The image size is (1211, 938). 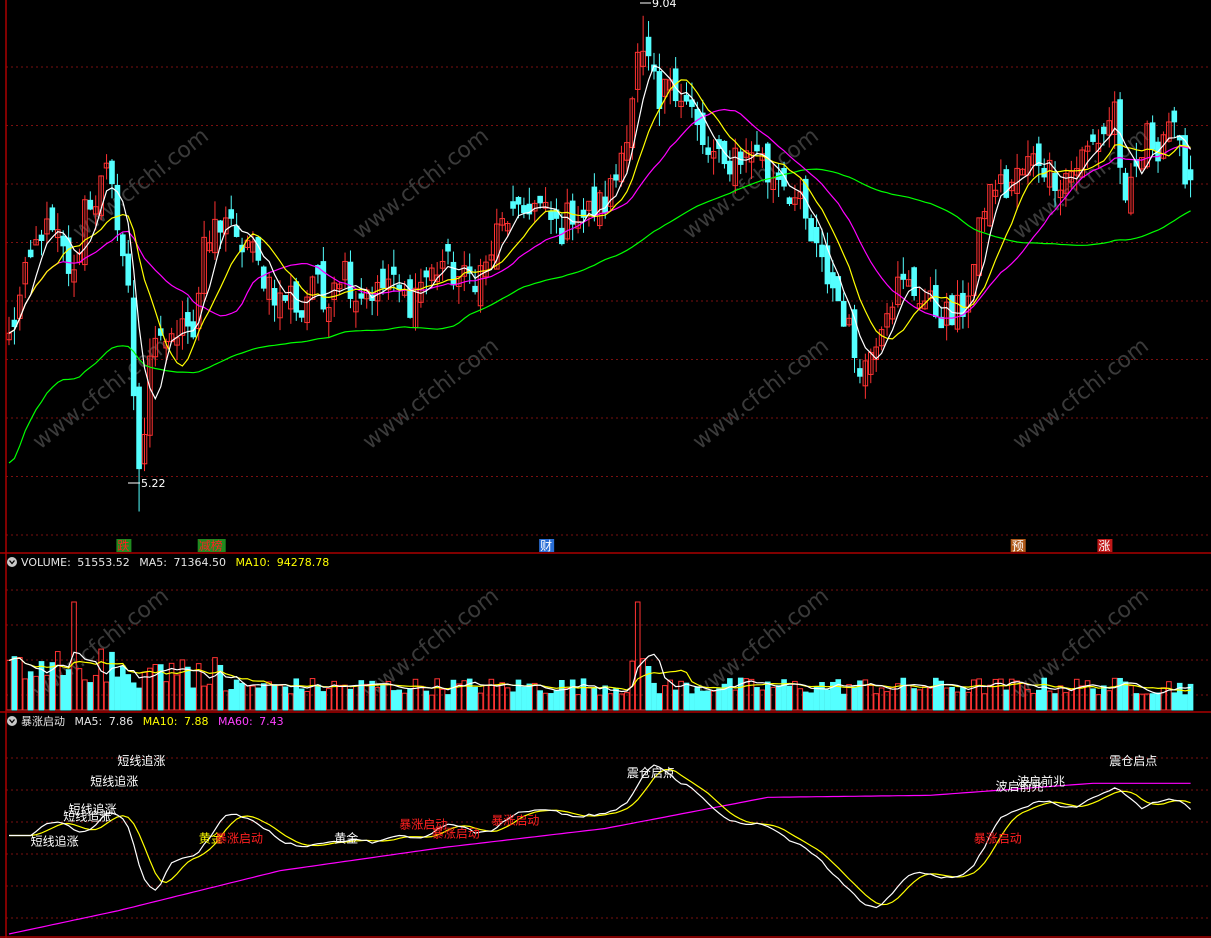 What do you see at coordinates (89, 721) in the screenshot?
I see `indicator-ma5-label: MA5:` at bounding box center [89, 721].